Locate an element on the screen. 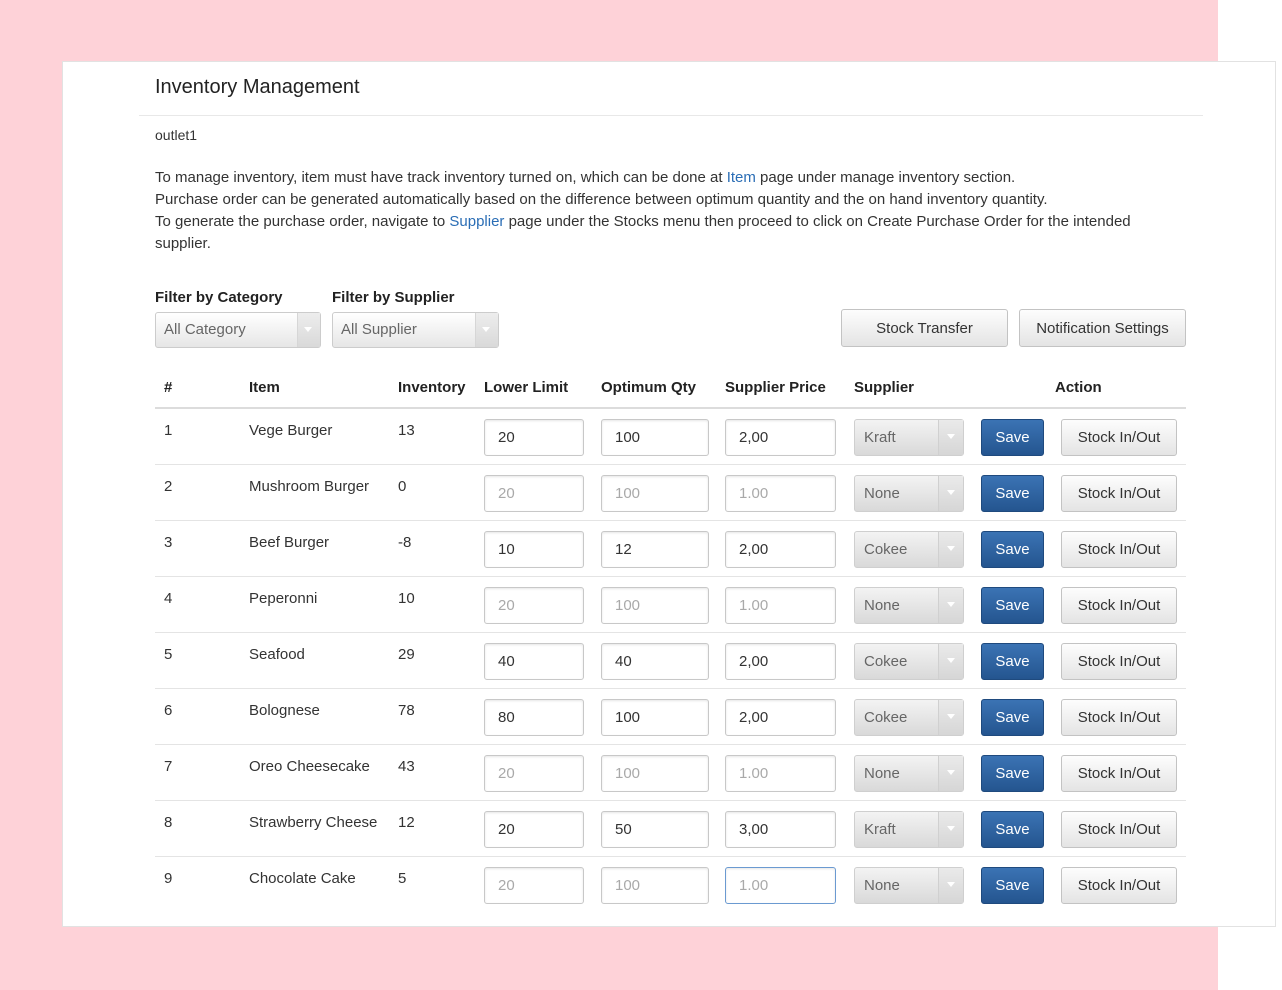 The height and width of the screenshot is (990, 1282). filter-category-label: Filter by Category is located at coordinates (219, 297).